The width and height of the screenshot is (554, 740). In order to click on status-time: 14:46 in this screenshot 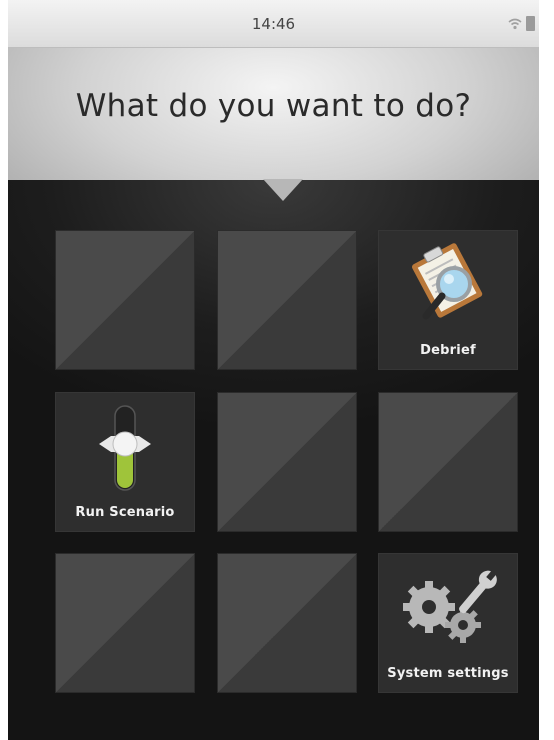, I will do `click(273, 24)`.